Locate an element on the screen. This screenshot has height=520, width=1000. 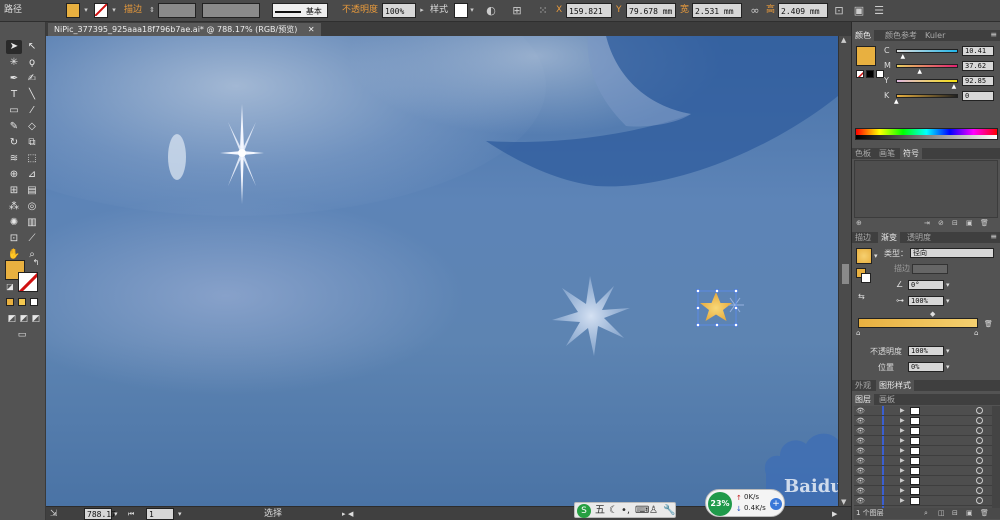
panel-menu-icon: ☰ is located at coordinates (879, 10).